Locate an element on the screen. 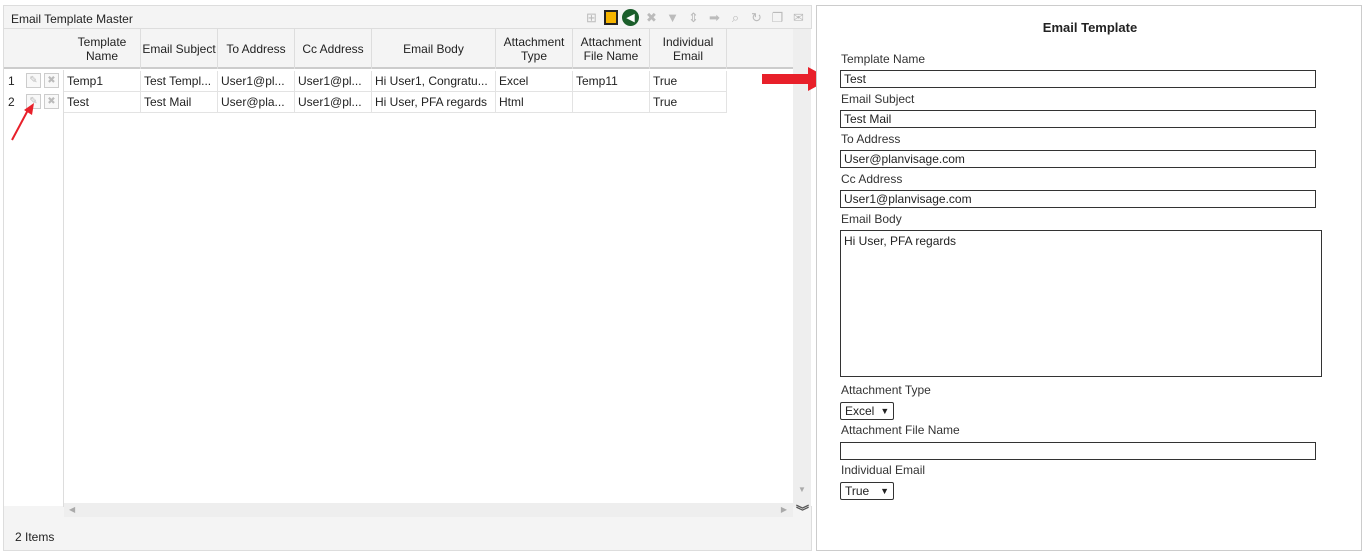 The height and width of the screenshot is (551, 1365). template-name-input: Test is located at coordinates (1078, 79).